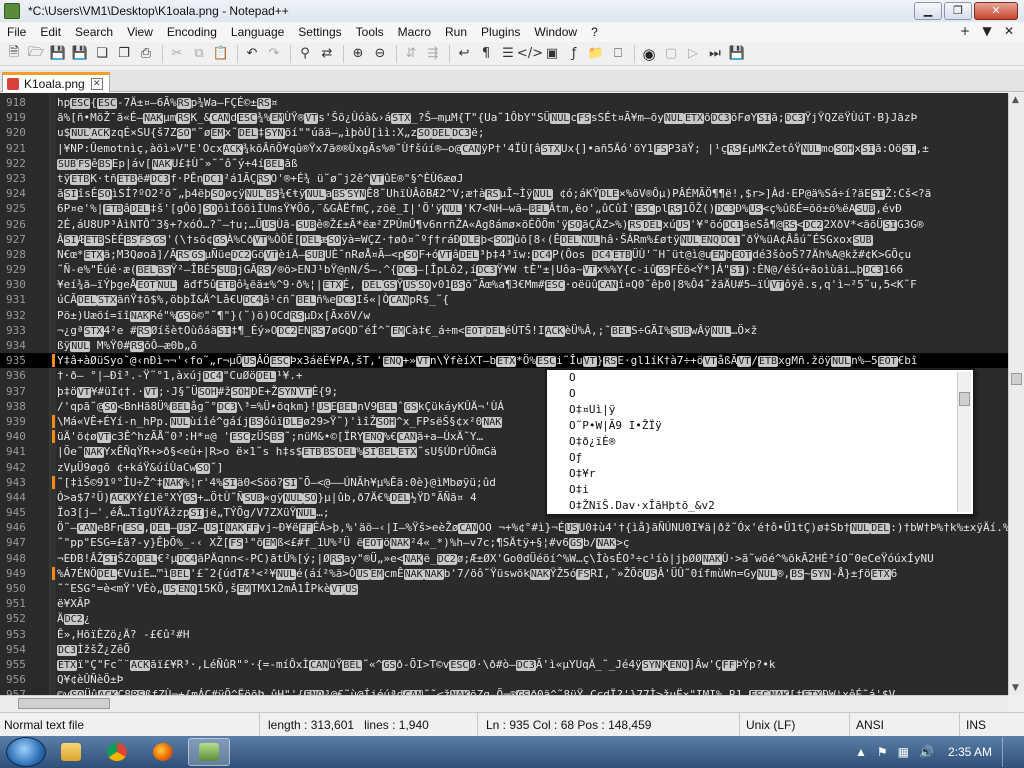 This screenshot has width=1024, height=768. I want to click on clock: 2:35 AM, so click(970, 752).